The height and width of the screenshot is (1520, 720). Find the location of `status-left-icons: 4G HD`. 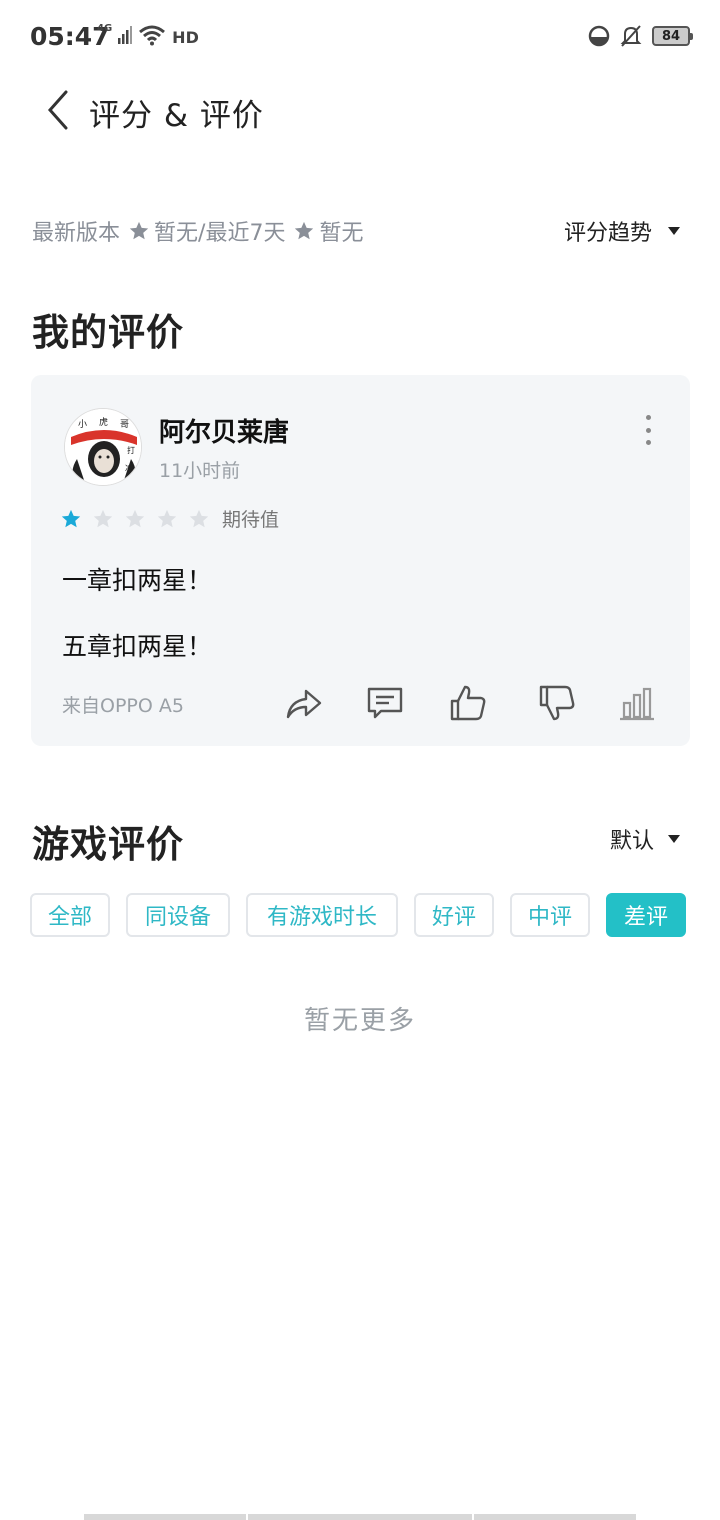

status-left-icons: 4G HD is located at coordinates (148, 35).